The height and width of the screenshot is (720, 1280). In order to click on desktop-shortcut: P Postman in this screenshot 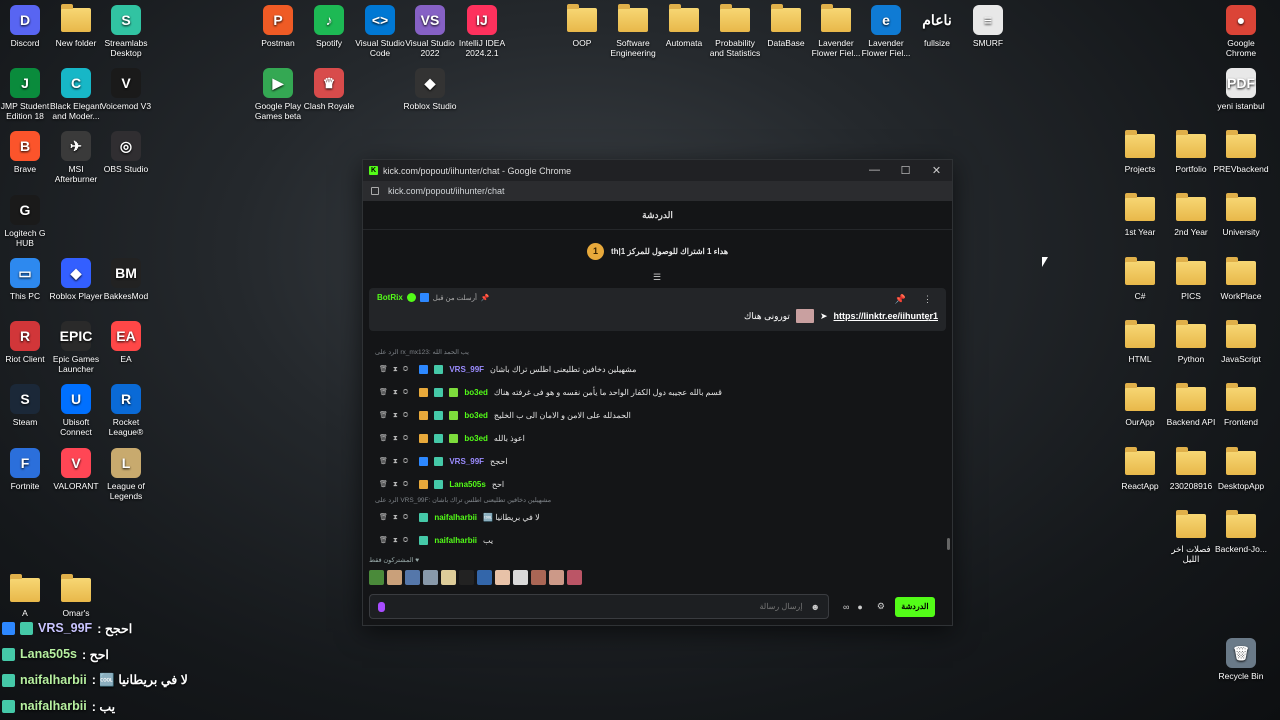, I will do `click(278, 26)`.